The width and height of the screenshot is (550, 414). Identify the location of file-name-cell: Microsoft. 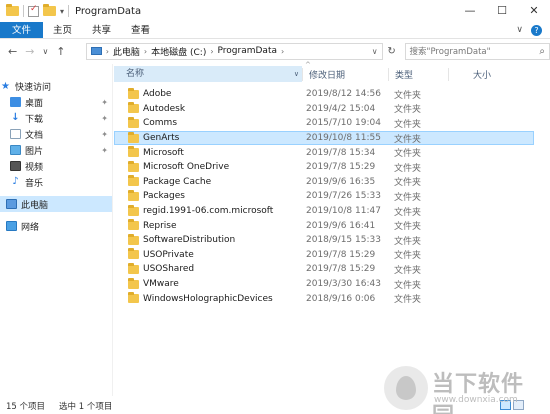
(208, 152).